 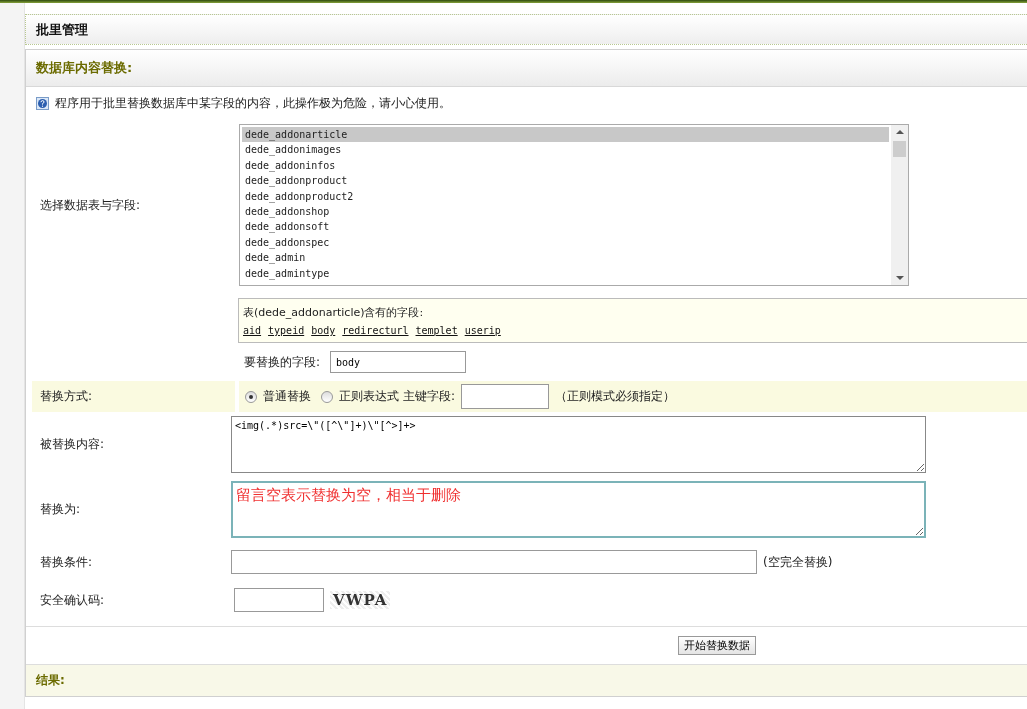 What do you see at coordinates (252, 330) in the screenshot?
I see `field-link: aid` at bounding box center [252, 330].